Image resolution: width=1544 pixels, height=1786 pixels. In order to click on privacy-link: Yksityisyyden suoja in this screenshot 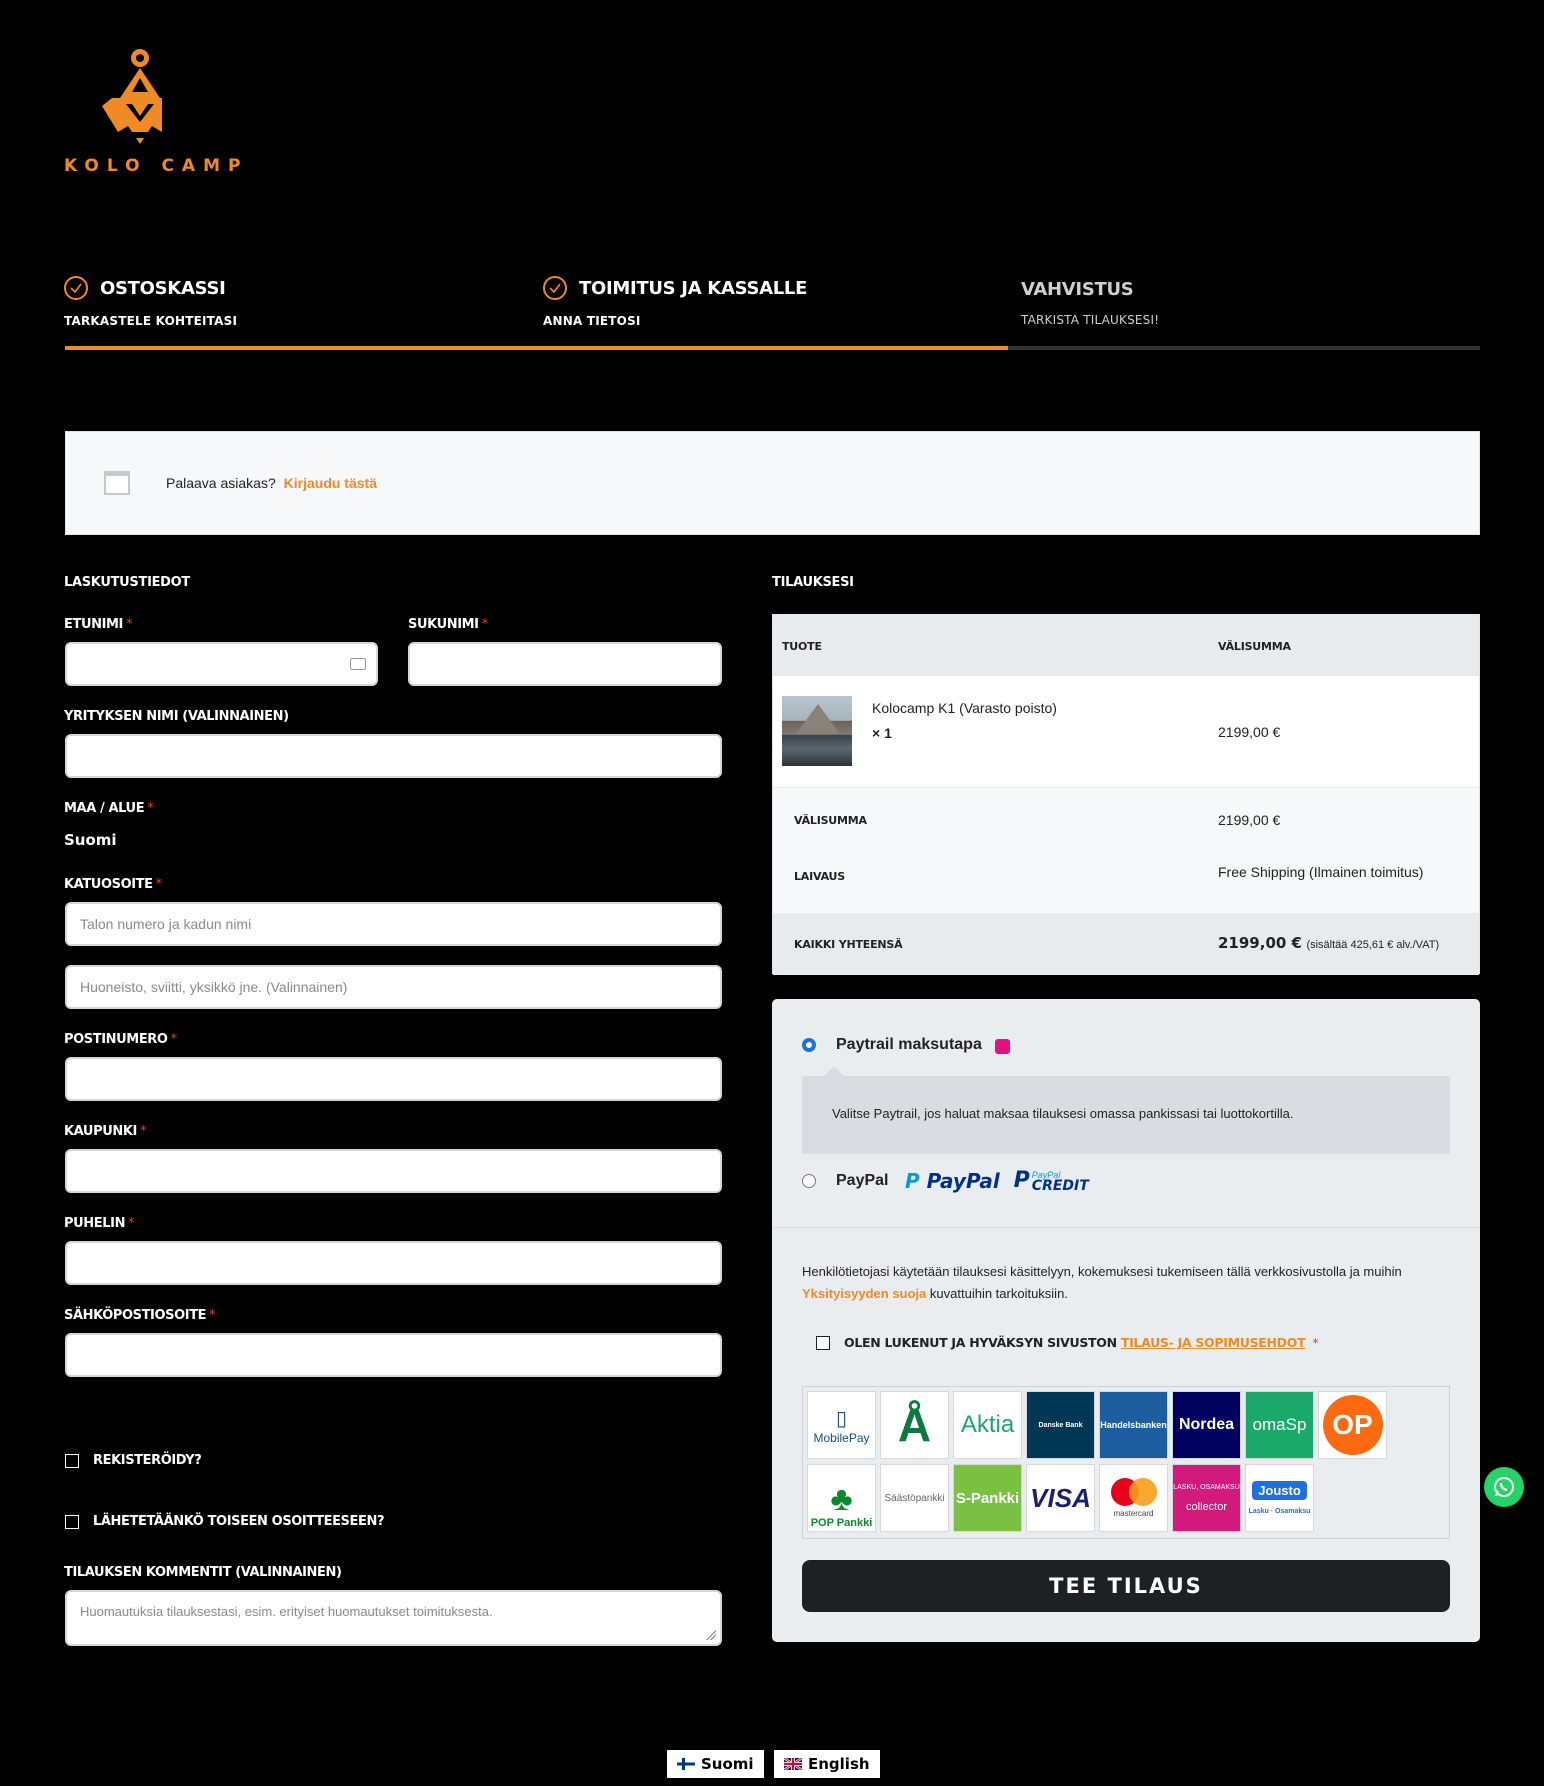, I will do `click(864, 1293)`.